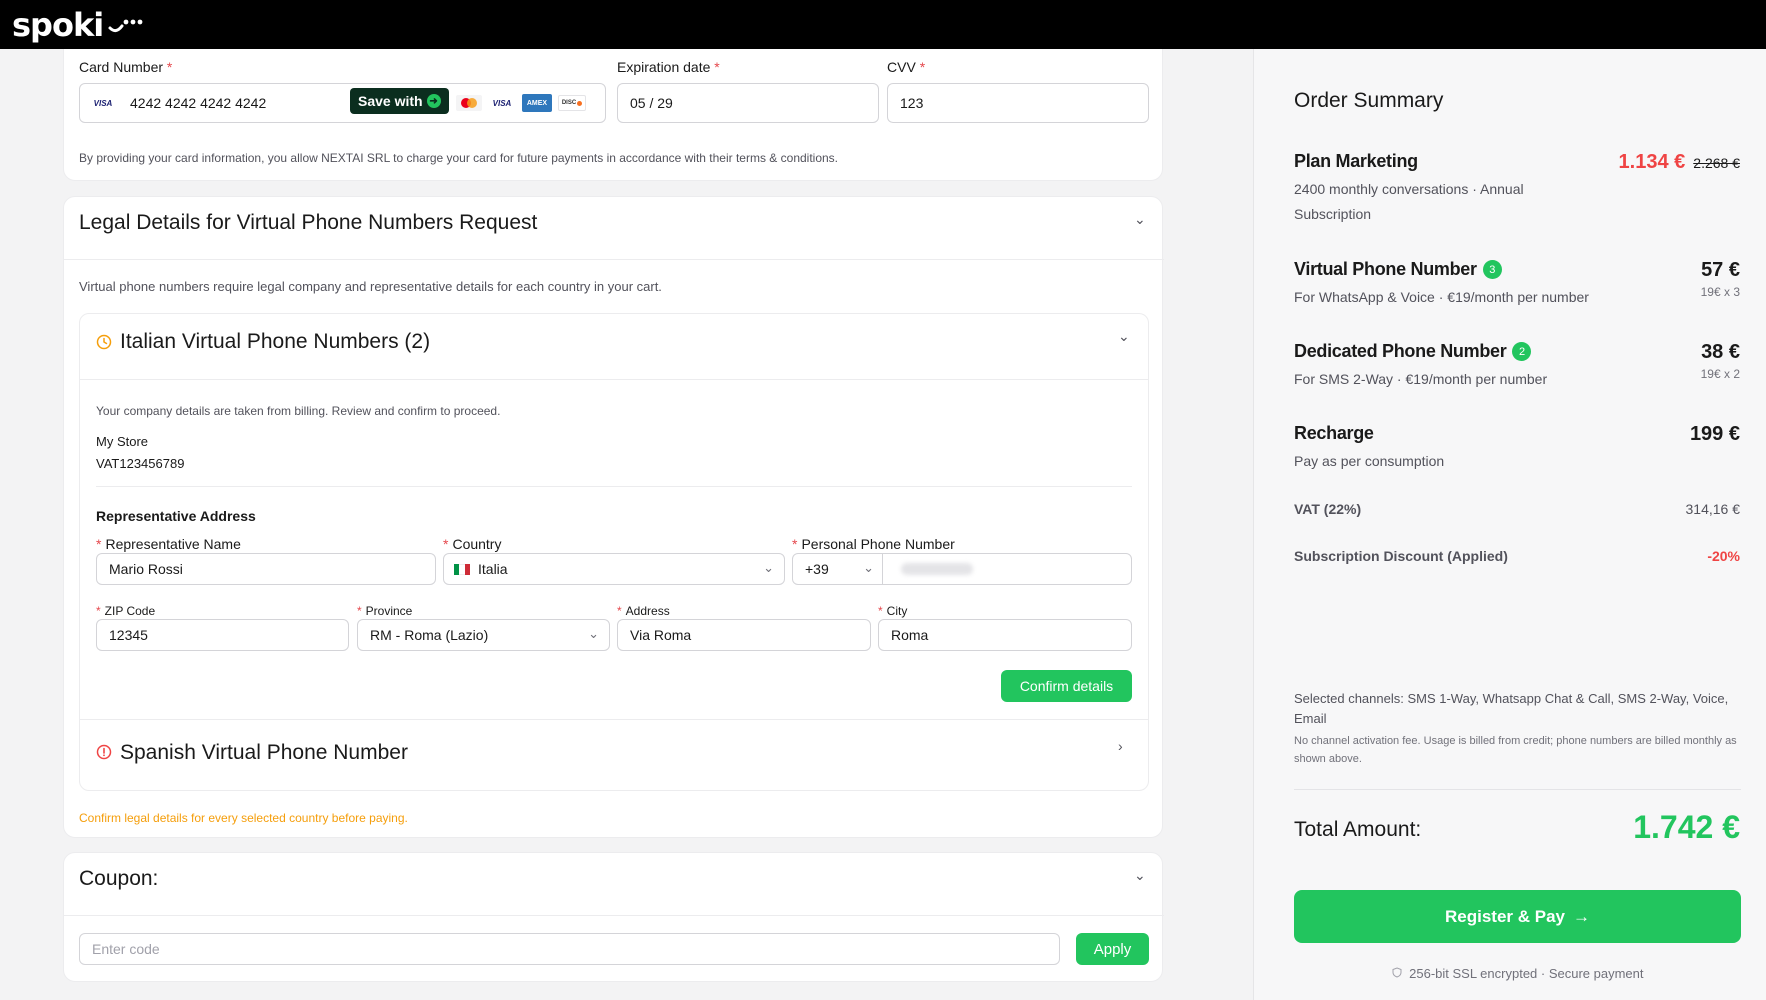 Image resolution: width=1766 pixels, height=1000 pixels. Describe the element at coordinates (264, 753) in the screenshot. I see `spanish-panel-title: Spanish Virtual Phone Number` at that location.